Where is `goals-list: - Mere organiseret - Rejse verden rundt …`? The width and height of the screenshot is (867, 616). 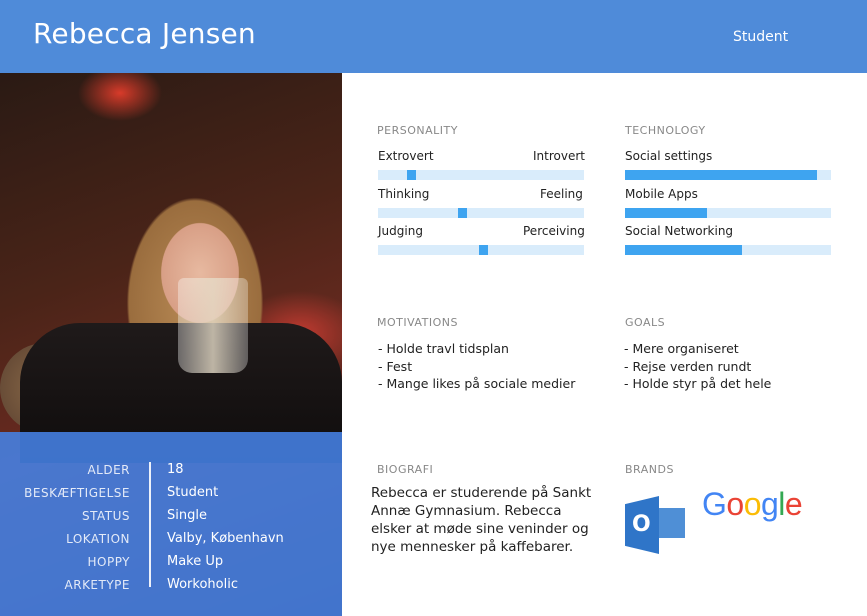 goals-list: - Mere organiseret - Rejse verden rundt … is located at coordinates (697, 366).